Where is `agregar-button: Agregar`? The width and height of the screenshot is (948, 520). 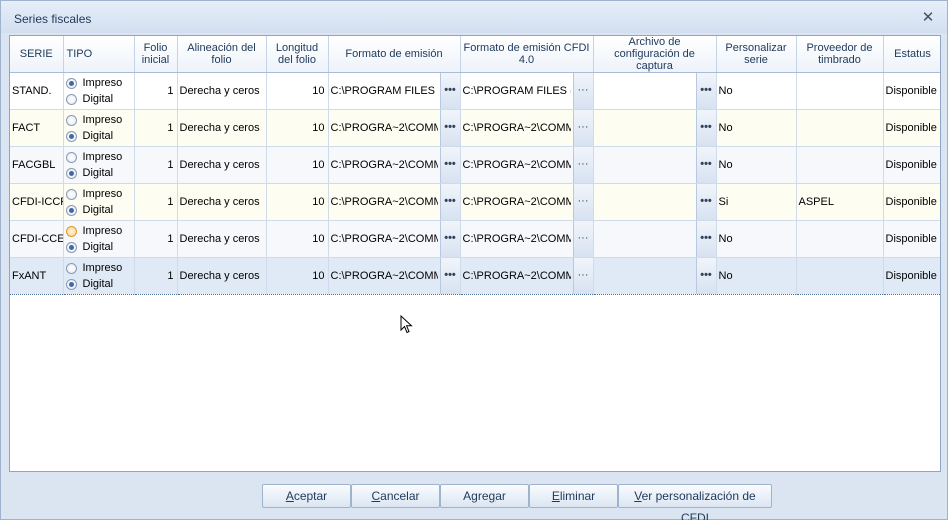 agregar-button: Agregar is located at coordinates (484, 496).